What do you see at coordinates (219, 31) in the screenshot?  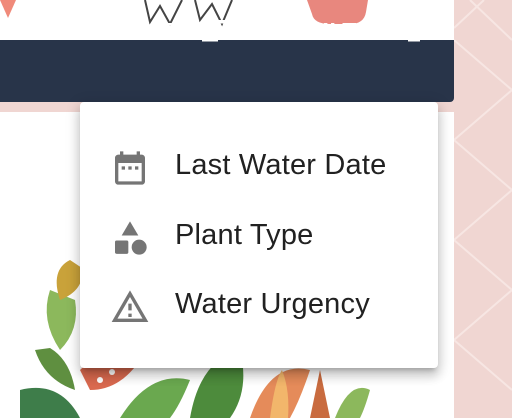 I see `sort-icon` at bounding box center [219, 31].